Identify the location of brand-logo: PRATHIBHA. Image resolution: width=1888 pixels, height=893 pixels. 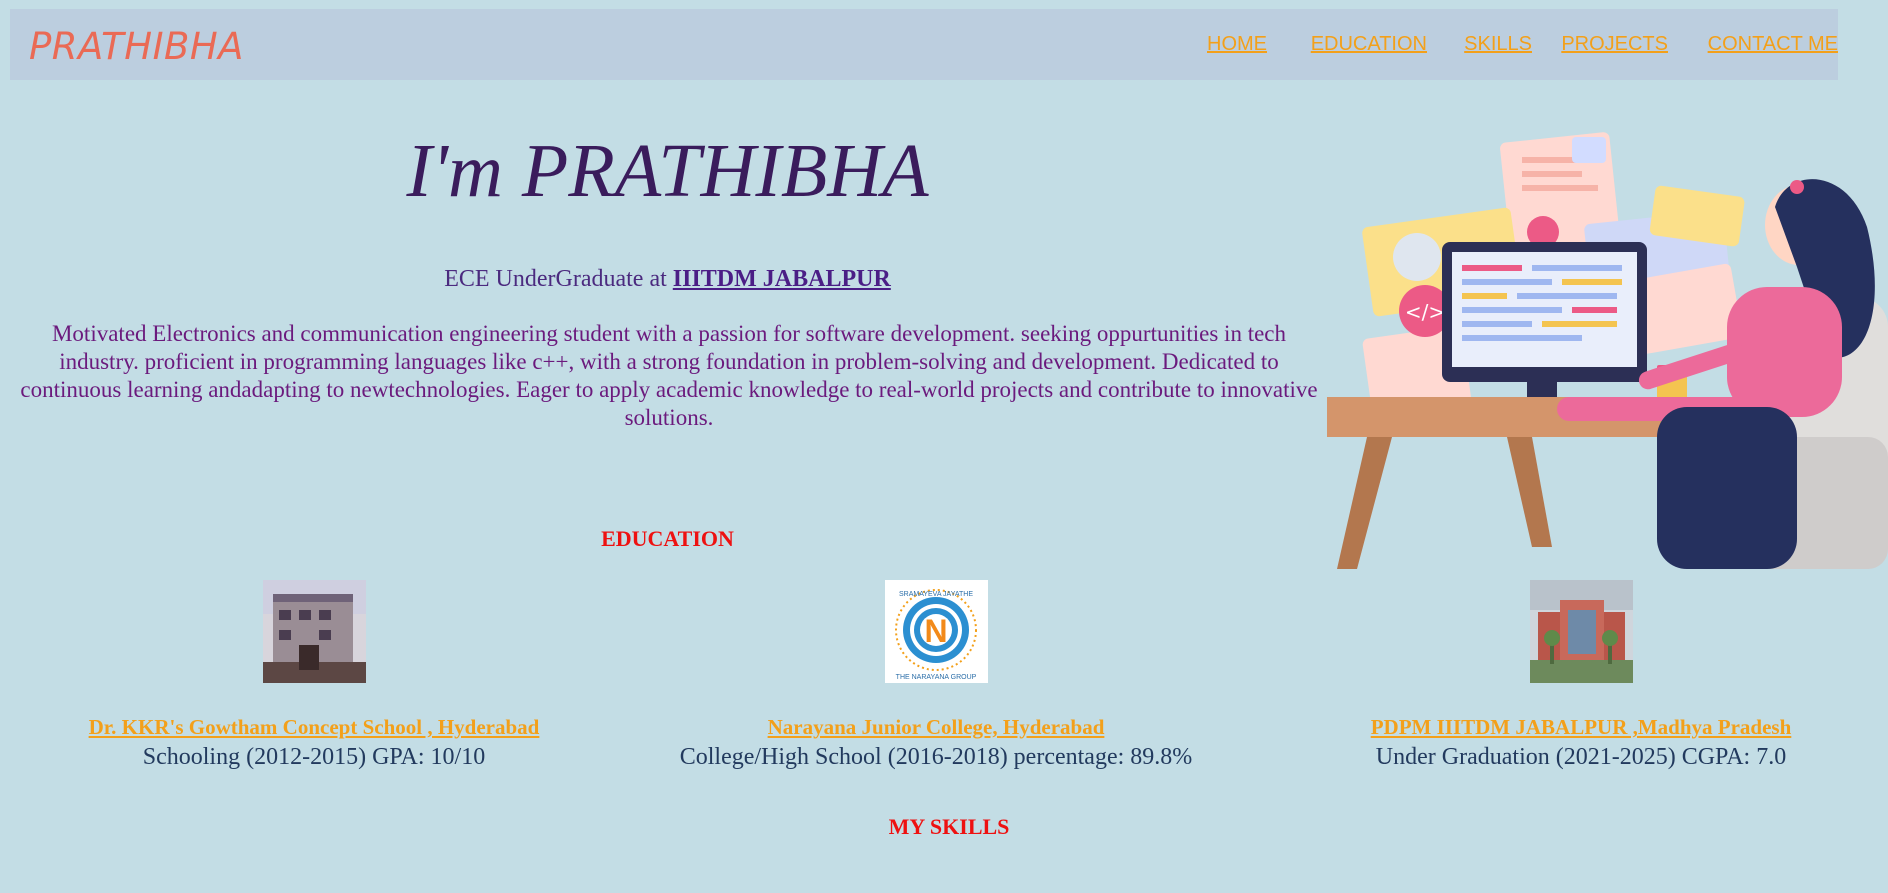
(136, 46).